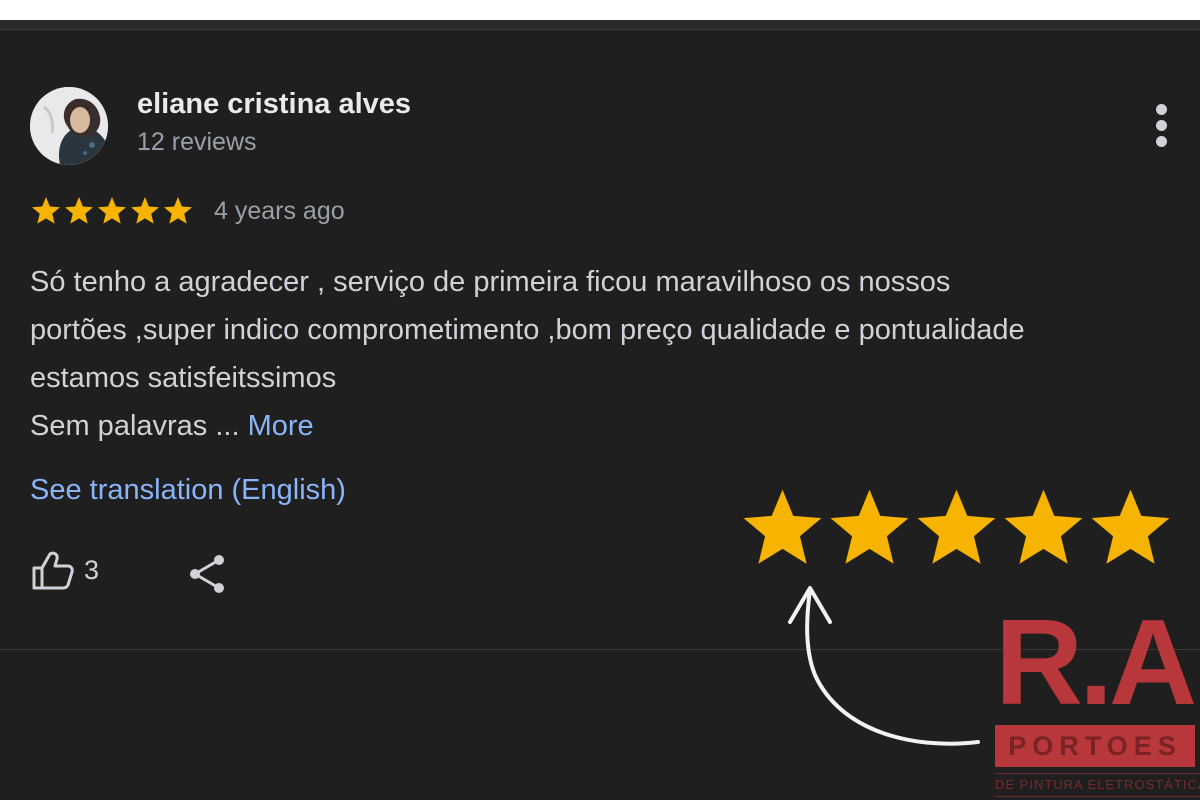 Image resolution: width=1200 pixels, height=800 pixels. I want to click on like-button: 3, so click(64, 570).